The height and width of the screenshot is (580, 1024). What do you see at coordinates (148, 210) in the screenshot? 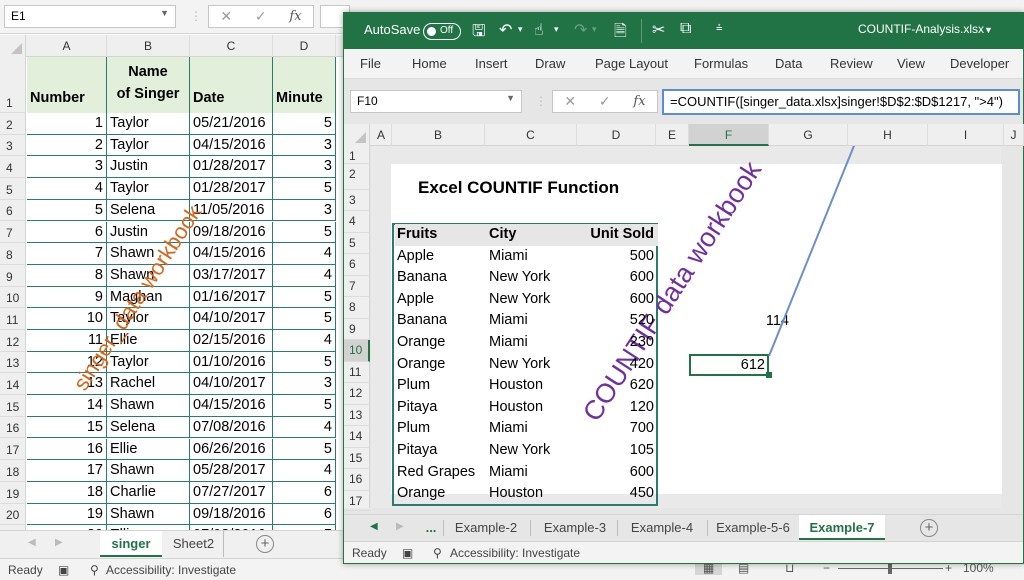
I see `cell-name: Selena` at bounding box center [148, 210].